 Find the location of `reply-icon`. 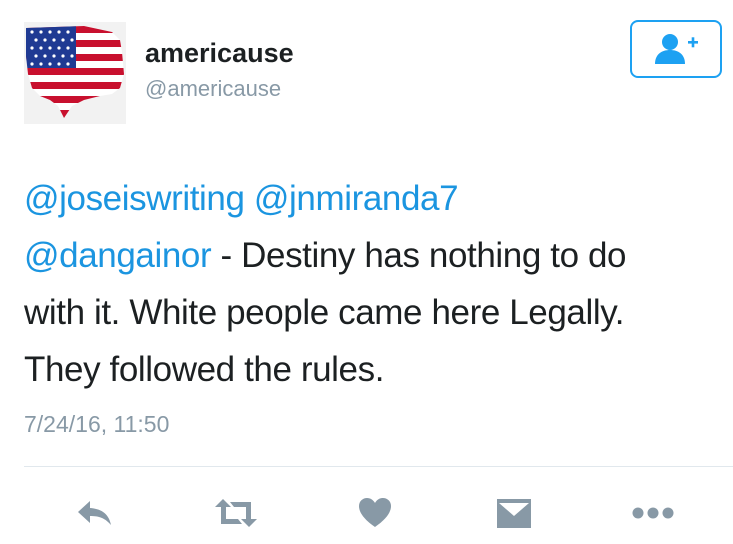

reply-icon is located at coordinates (94, 513).